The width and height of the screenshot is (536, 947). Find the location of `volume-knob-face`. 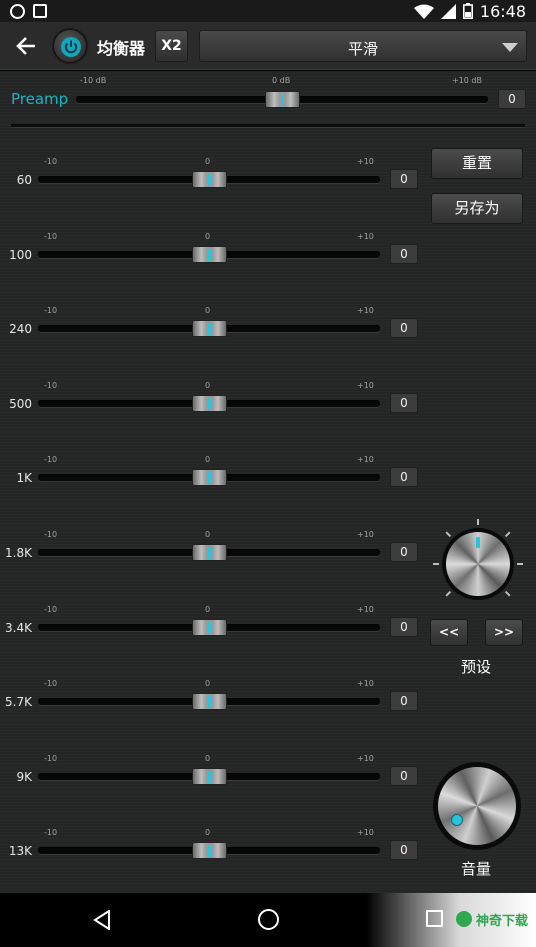

volume-knob-face is located at coordinates (477, 806).